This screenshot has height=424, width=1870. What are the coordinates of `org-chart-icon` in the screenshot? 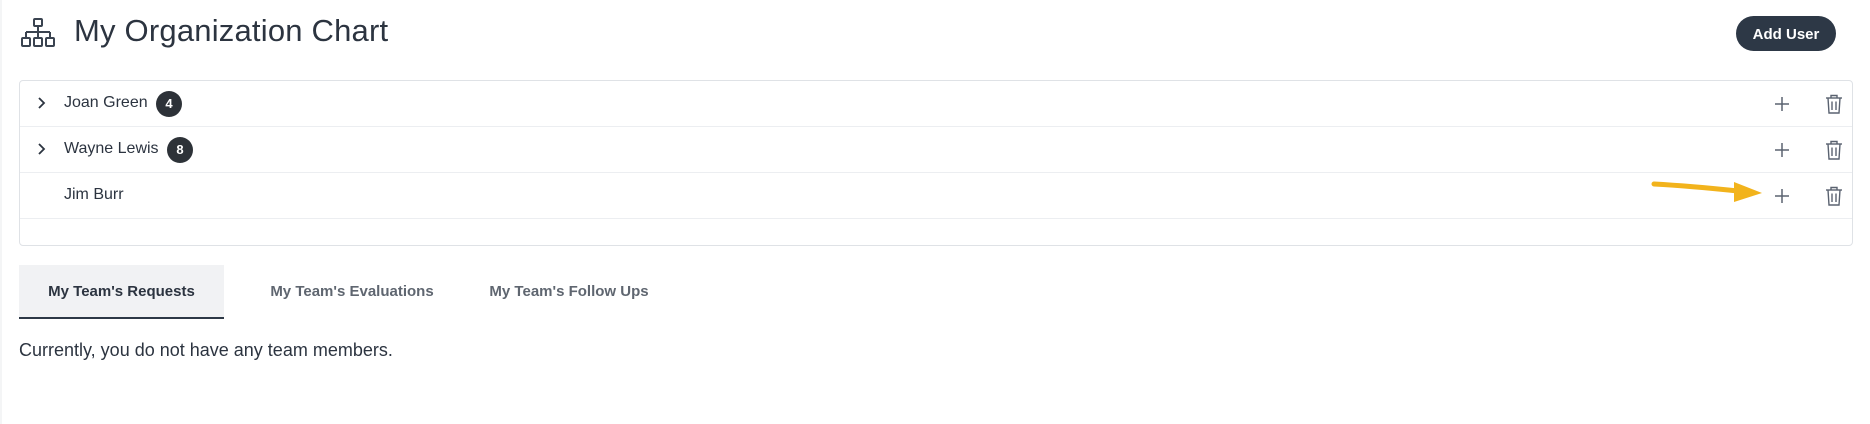 It's located at (38, 32).